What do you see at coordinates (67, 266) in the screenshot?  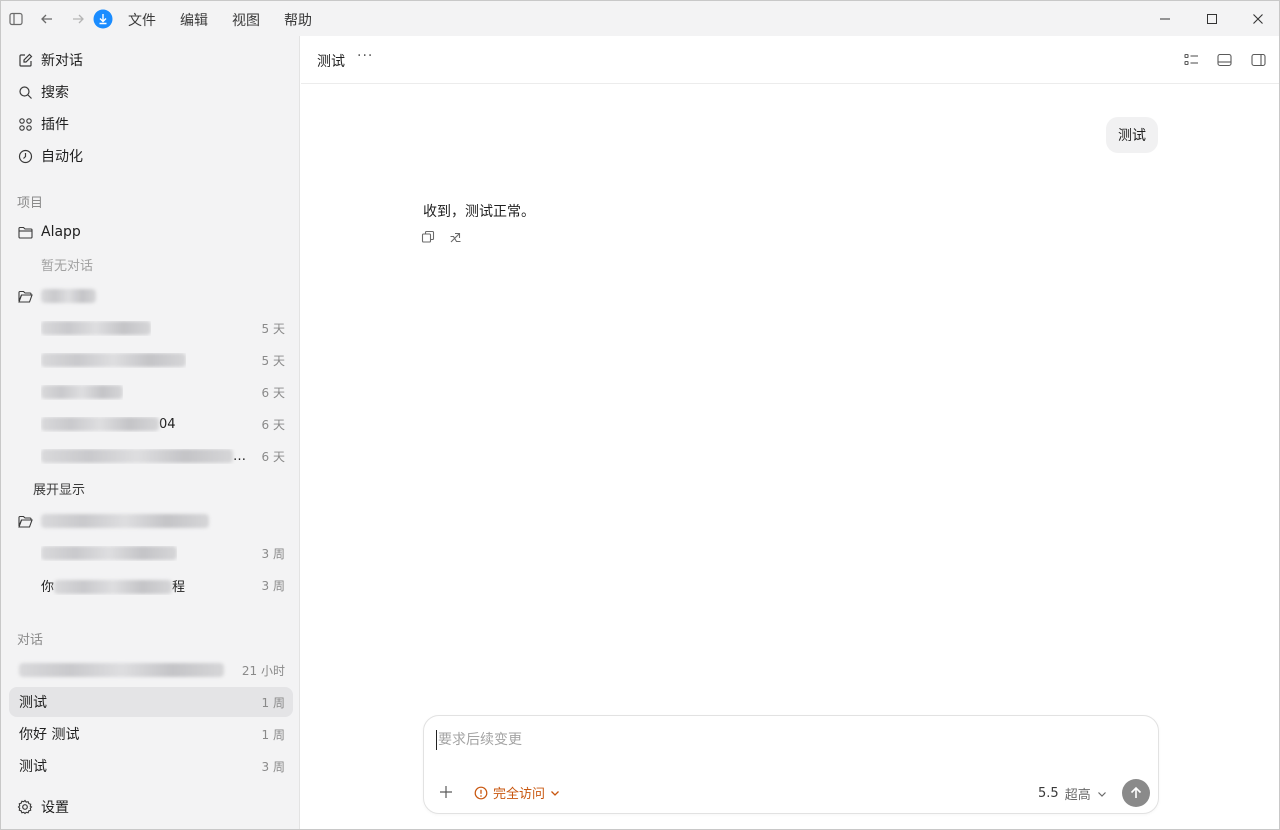 I see `empty-label: 暂无对话` at bounding box center [67, 266].